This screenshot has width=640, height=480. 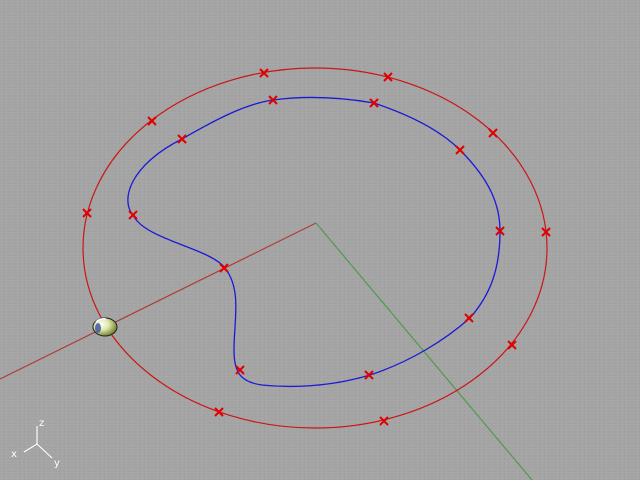 I want to click on axis-gizmo, so click(x=38, y=442).